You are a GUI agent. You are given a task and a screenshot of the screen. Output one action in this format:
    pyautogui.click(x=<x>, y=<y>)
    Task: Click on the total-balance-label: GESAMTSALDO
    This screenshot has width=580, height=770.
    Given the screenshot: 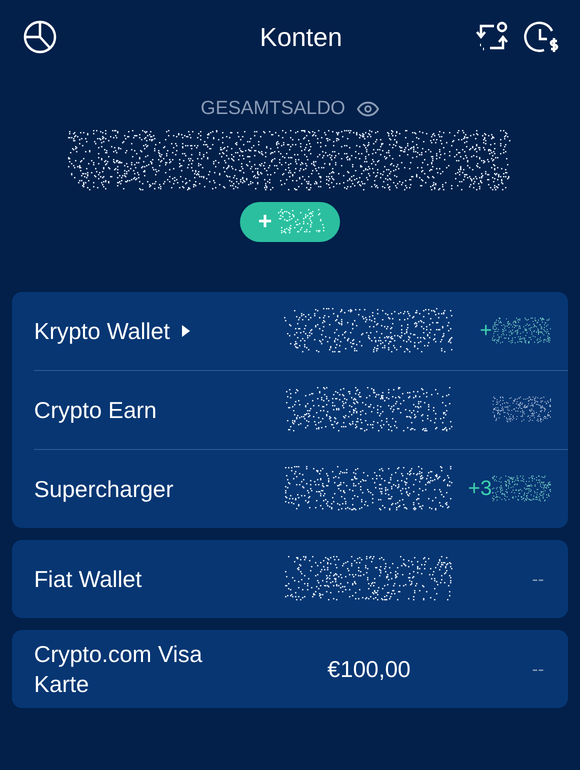 What is the action you would take?
    pyautogui.click(x=273, y=109)
    